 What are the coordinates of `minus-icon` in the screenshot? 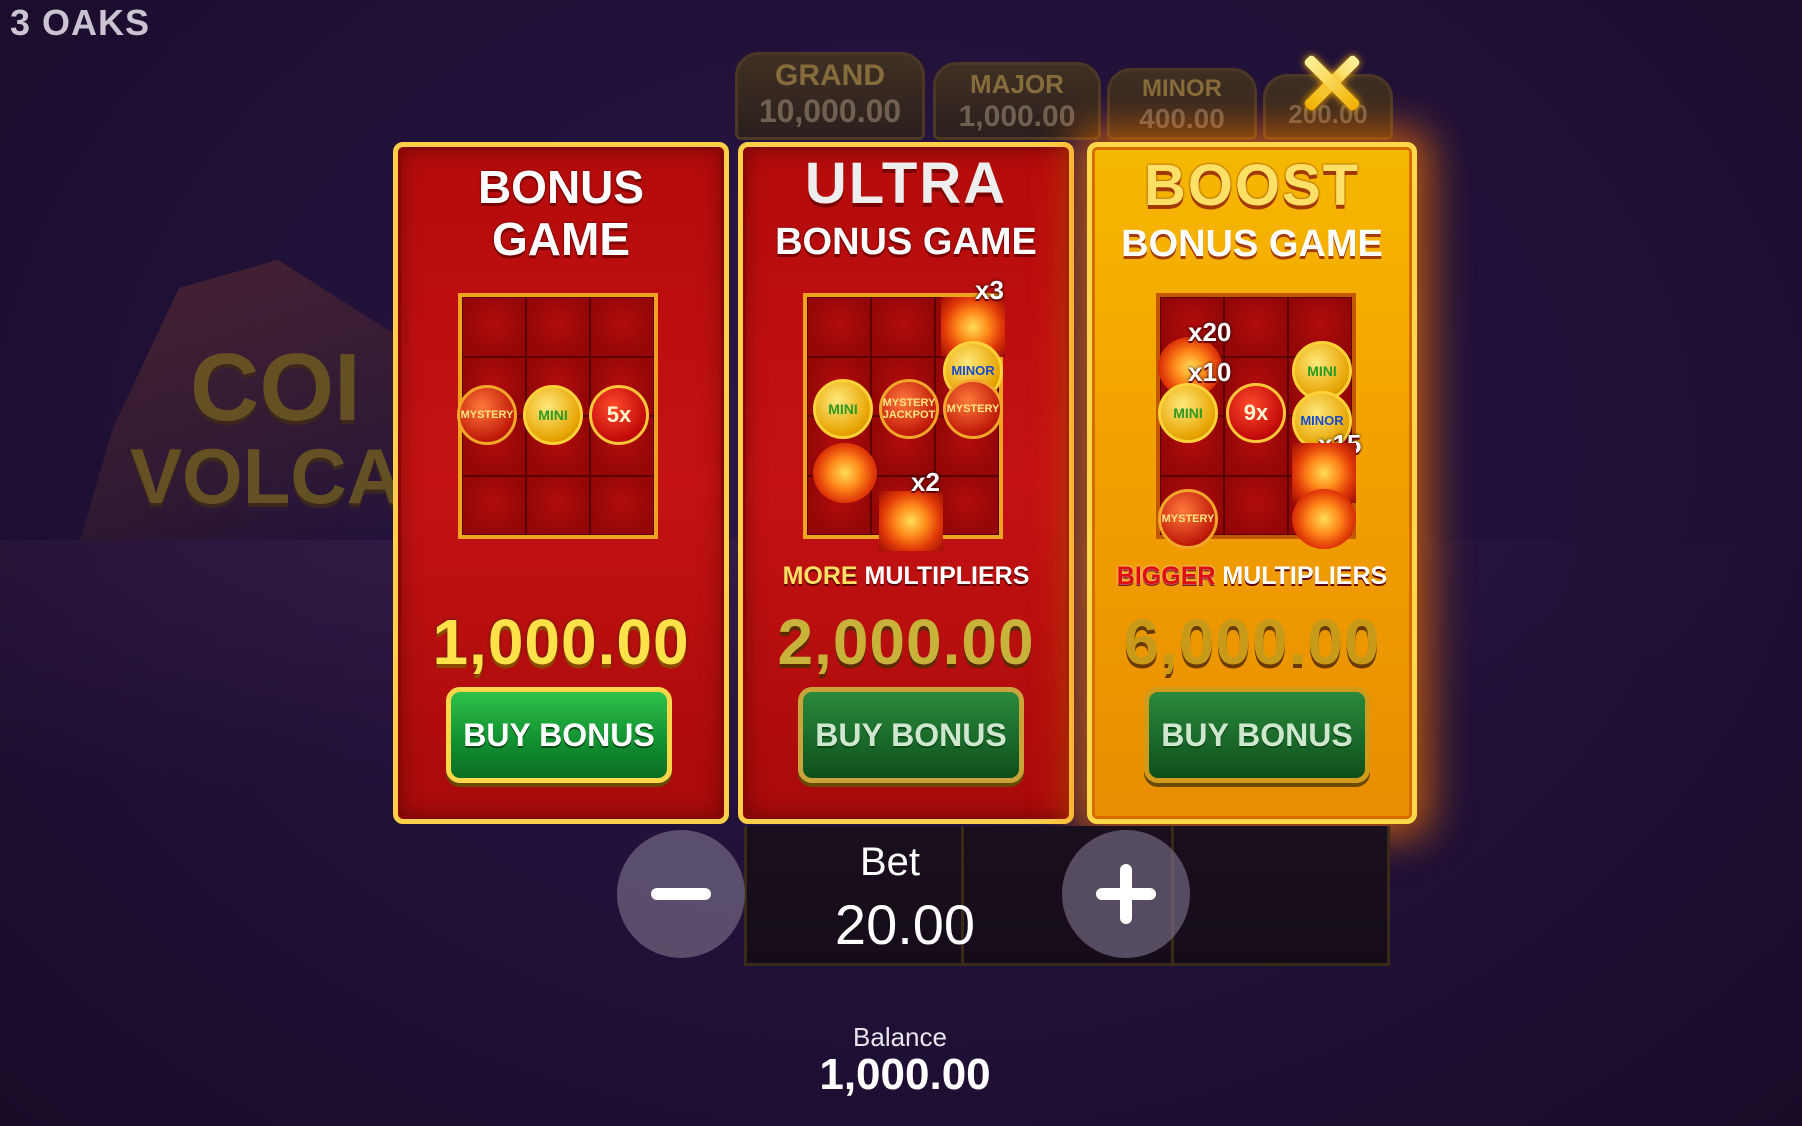 It's located at (681, 894).